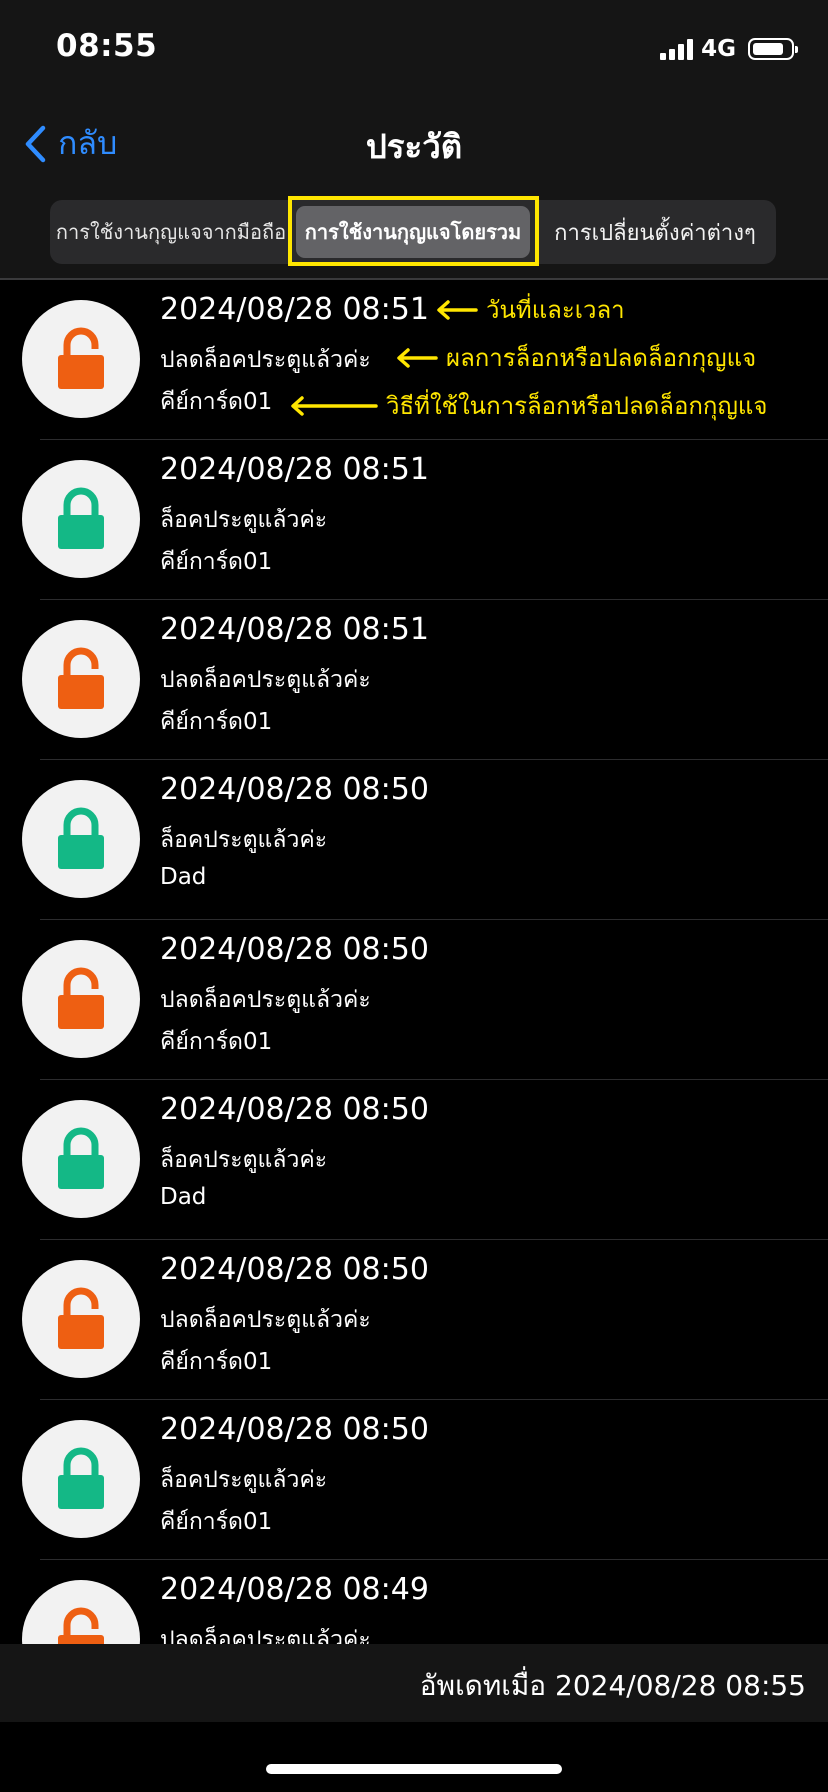 This screenshot has width=828, height=1792. Describe the element at coordinates (171, 232) in the screenshot. I see `tab-mobile-key-usage: การใช้งานกุญแจจากมือถือ` at that location.